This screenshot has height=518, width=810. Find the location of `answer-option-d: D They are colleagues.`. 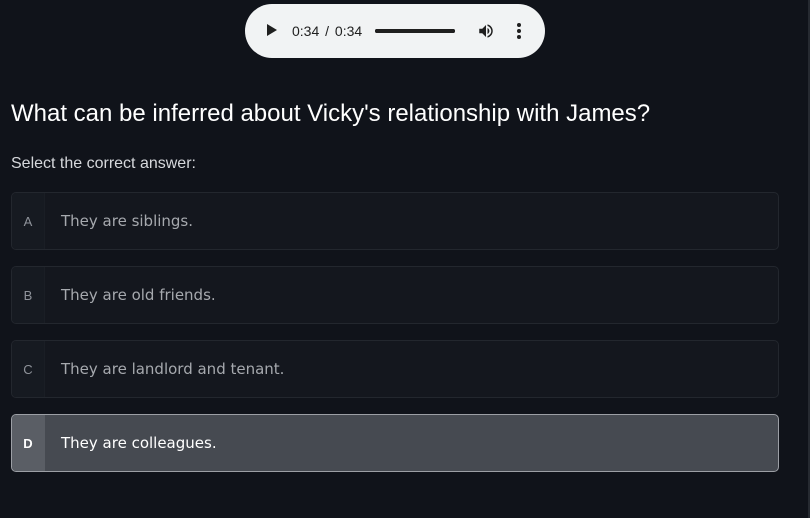

answer-option-d: D They are colleagues. is located at coordinates (395, 443).